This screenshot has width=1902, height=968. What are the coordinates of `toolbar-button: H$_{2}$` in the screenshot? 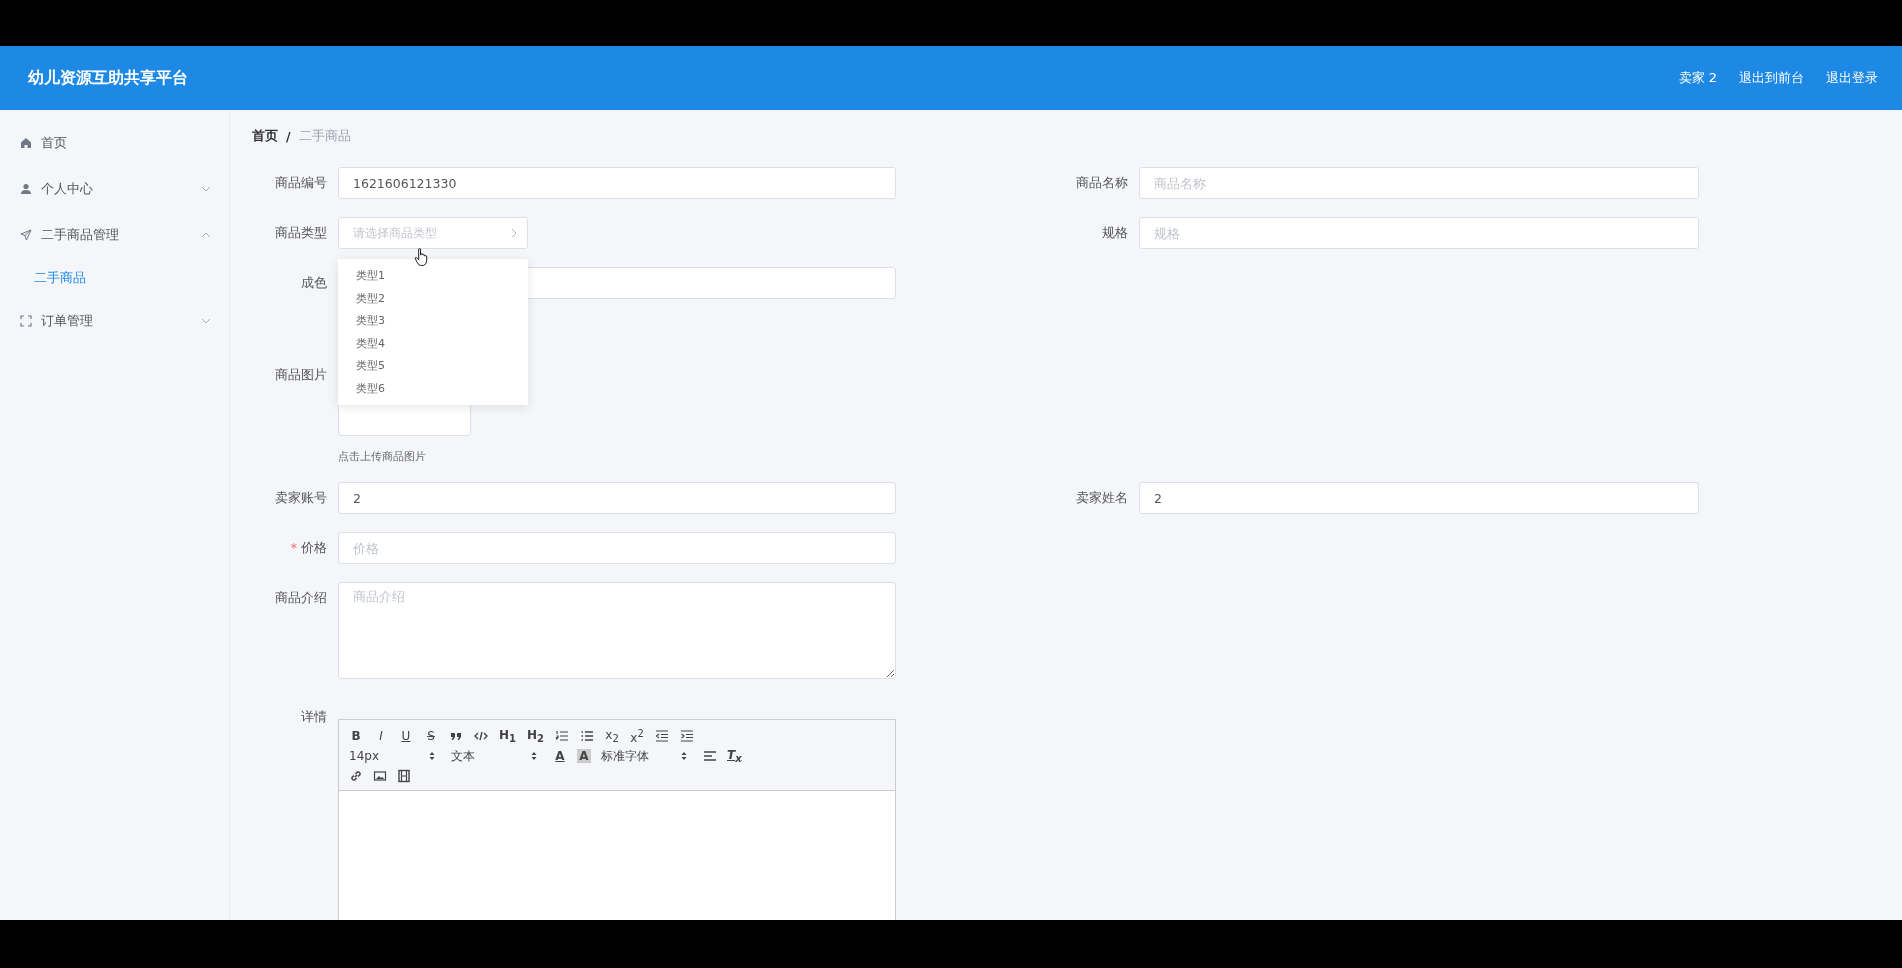 It's located at (536, 736).